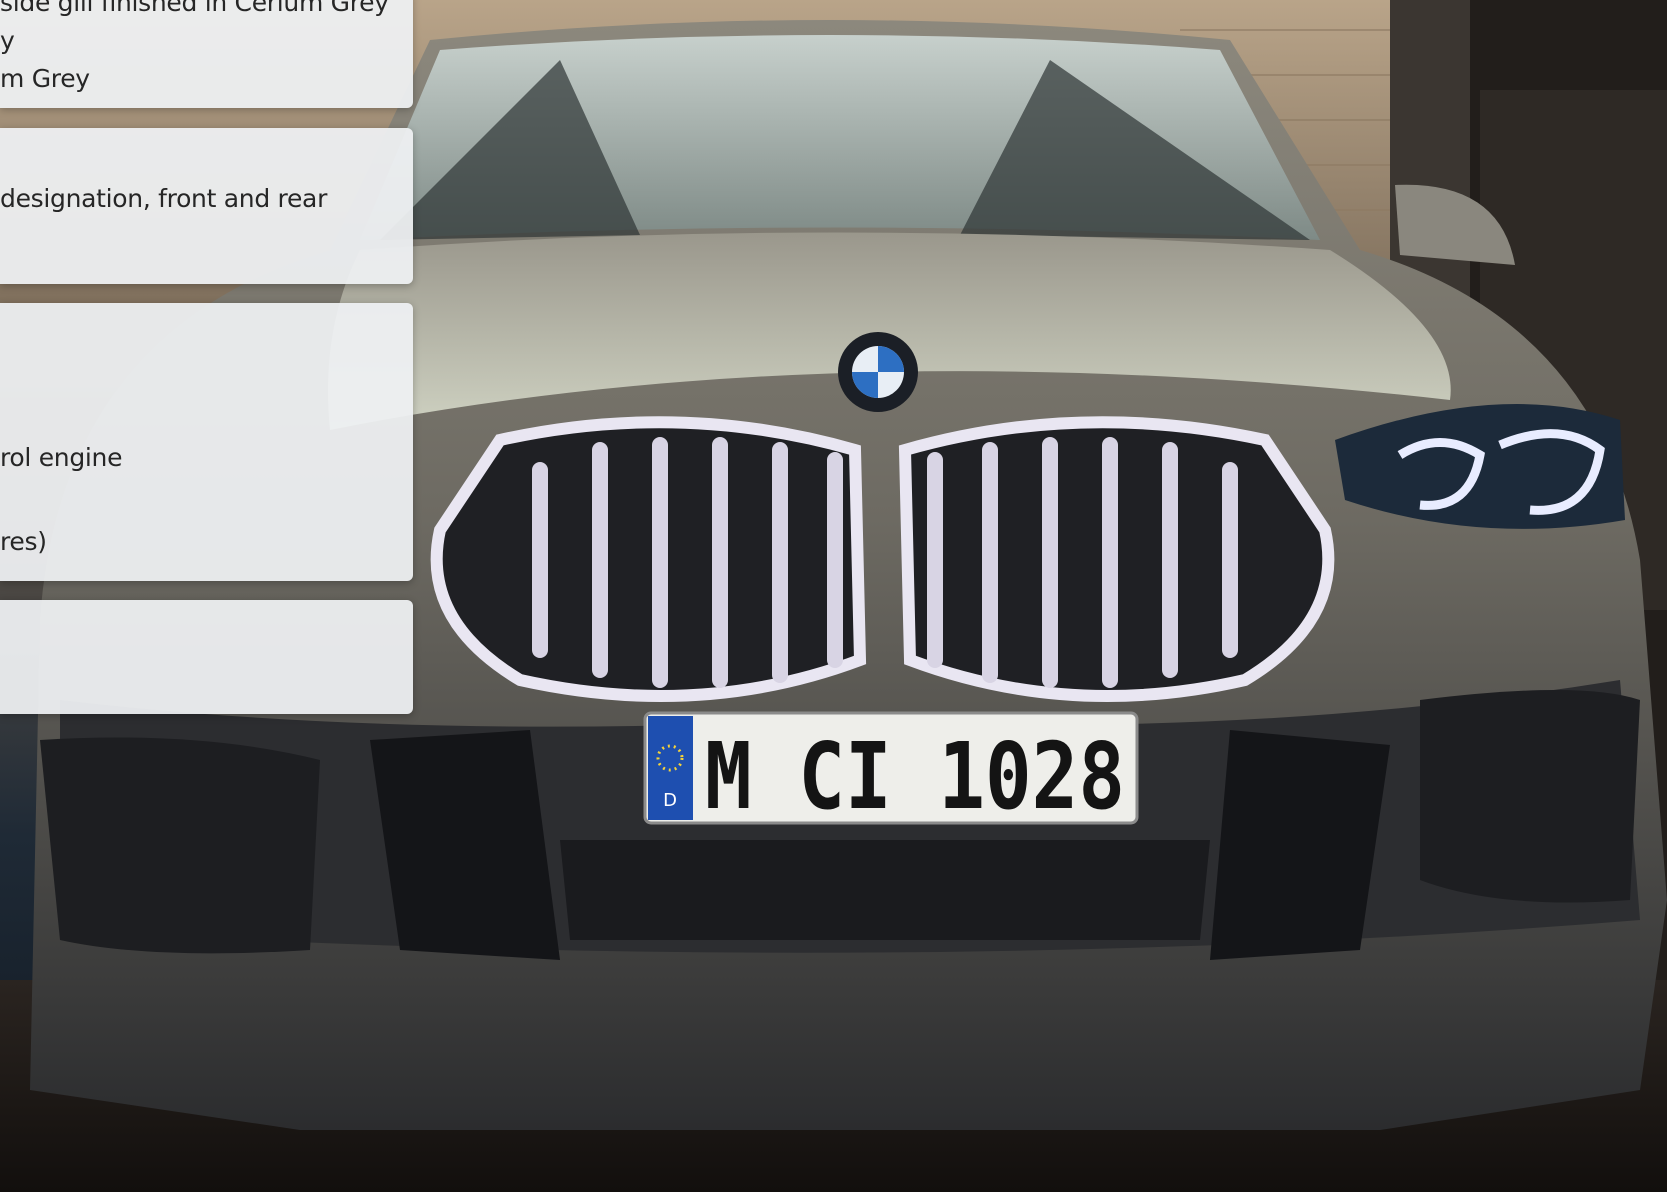  I want to click on spec-card-2: designation, front and rear, so click(206, 206).